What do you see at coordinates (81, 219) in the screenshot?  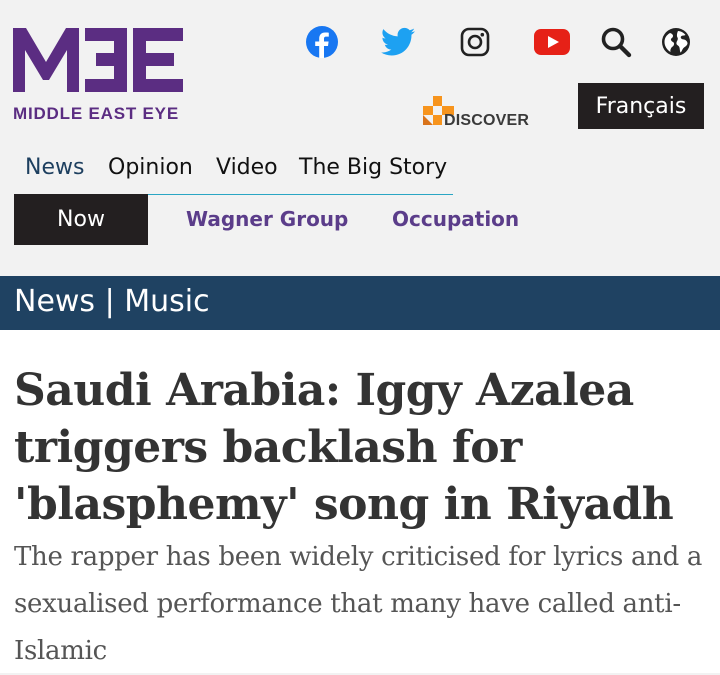 I see `now-button: Now` at bounding box center [81, 219].